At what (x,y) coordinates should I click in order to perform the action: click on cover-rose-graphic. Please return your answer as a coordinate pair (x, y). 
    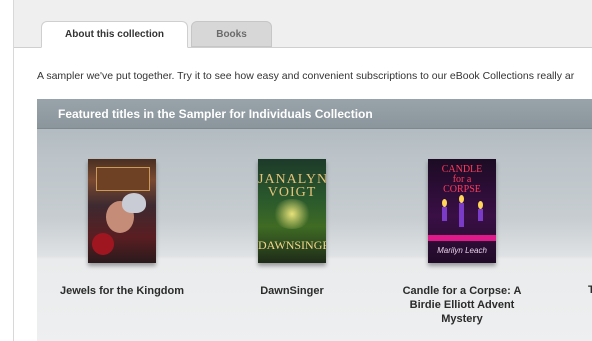
    Looking at the image, I should click on (103, 244).